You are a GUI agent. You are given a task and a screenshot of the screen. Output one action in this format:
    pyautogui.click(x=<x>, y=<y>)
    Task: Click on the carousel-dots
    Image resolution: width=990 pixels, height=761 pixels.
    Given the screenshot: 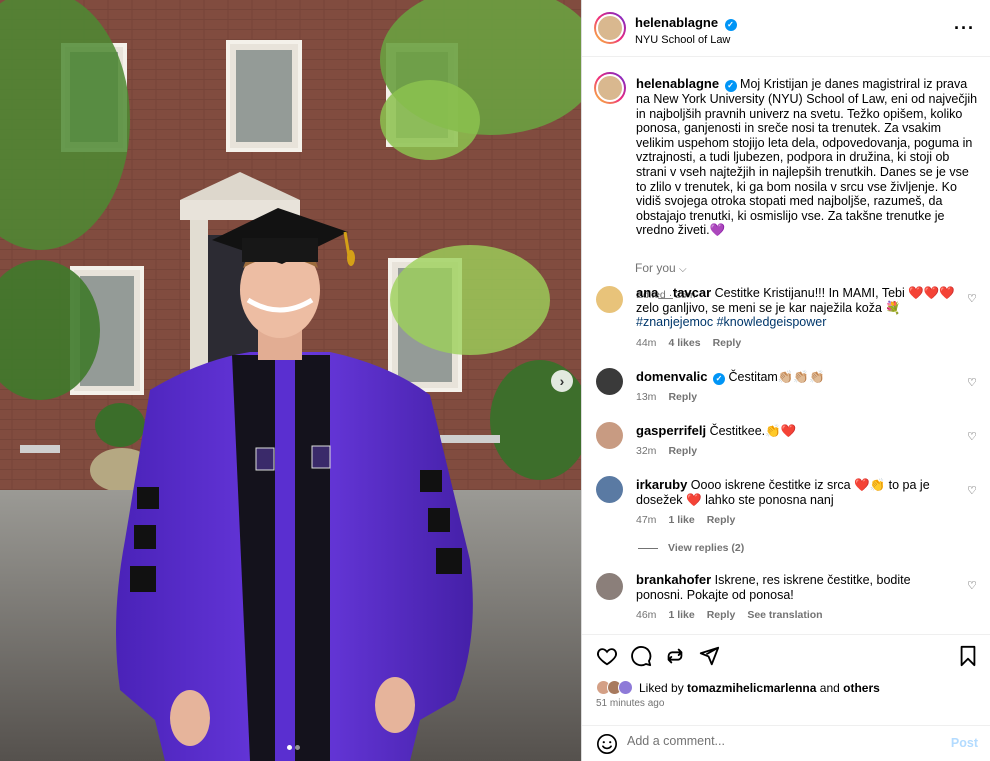 What is the action you would take?
    pyautogui.click(x=293, y=747)
    